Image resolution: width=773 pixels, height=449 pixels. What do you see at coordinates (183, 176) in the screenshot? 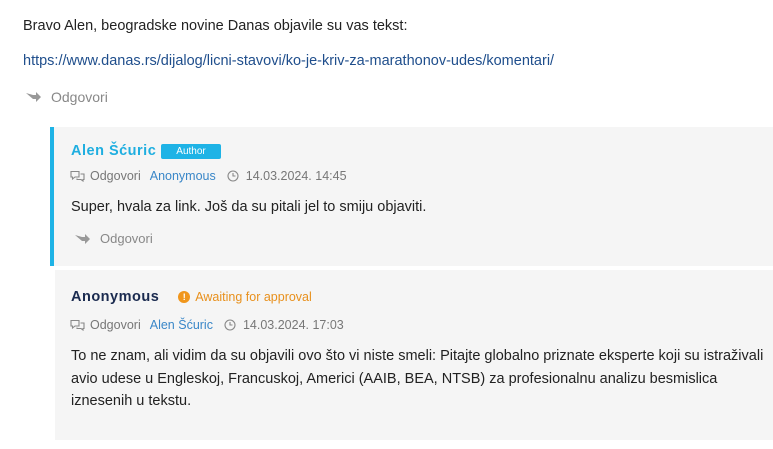
I see `reply-to-user: Anonymous` at bounding box center [183, 176].